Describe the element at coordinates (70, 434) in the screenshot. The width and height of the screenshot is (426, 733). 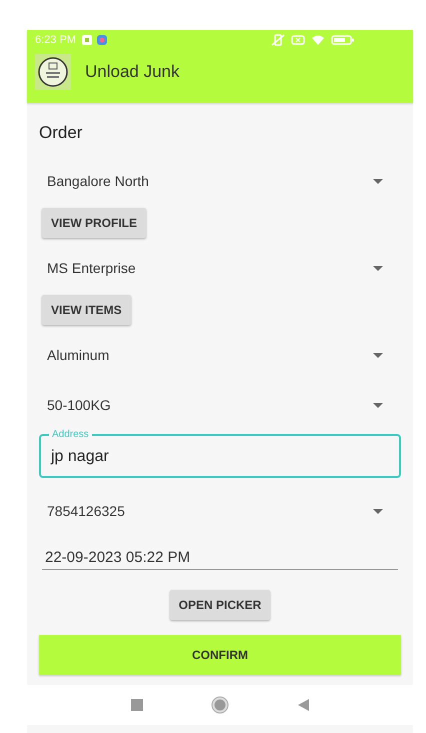
I see `field-label: Address` at that location.